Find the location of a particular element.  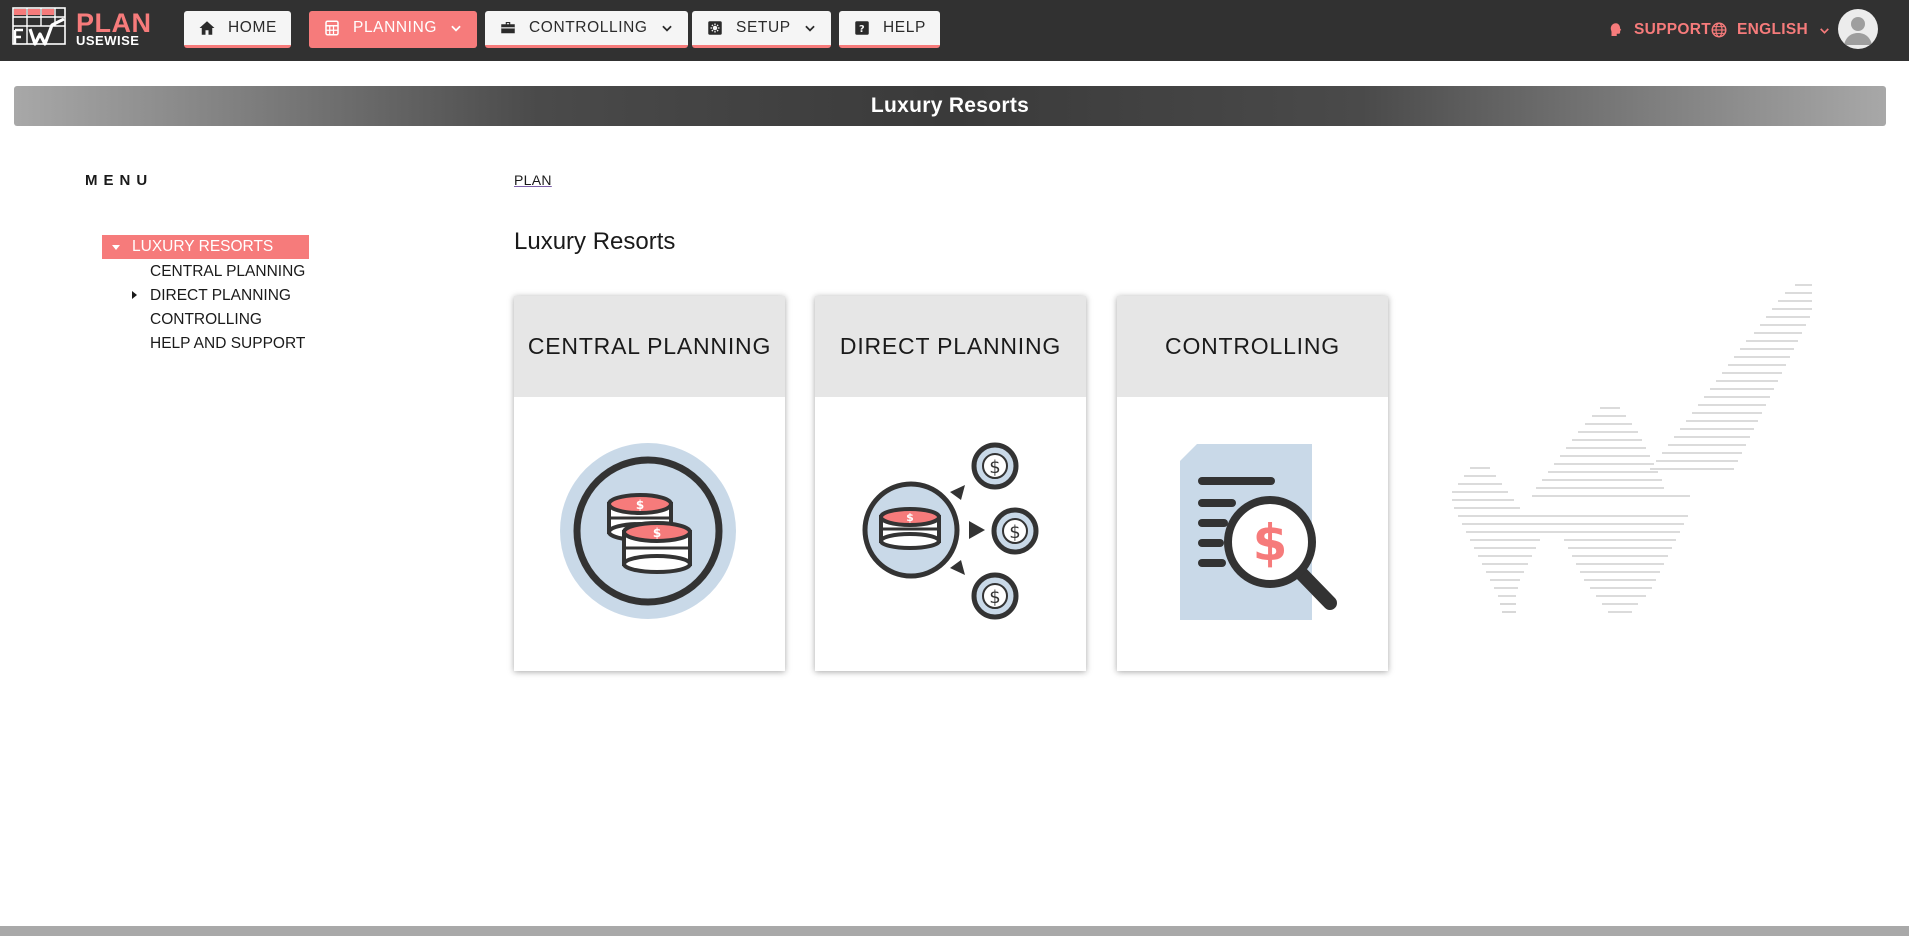

page-title: Luxury Resorts is located at coordinates (595, 241).